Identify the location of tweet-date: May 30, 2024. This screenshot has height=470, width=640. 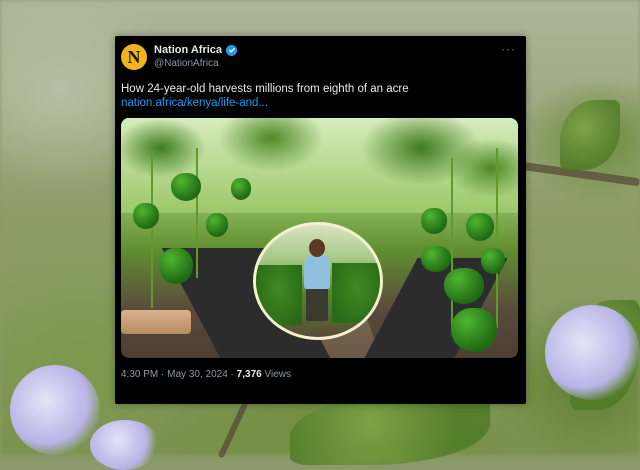
(197, 374).